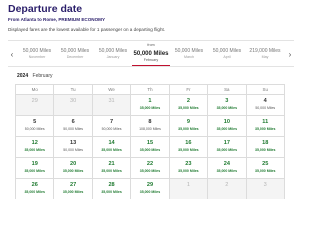  I want to click on weekday-label: Su, so click(266, 89).